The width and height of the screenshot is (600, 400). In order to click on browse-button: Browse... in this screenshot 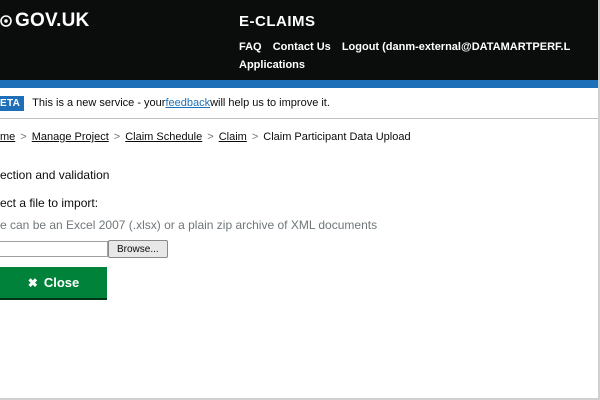, I will do `click(138, 249)`.